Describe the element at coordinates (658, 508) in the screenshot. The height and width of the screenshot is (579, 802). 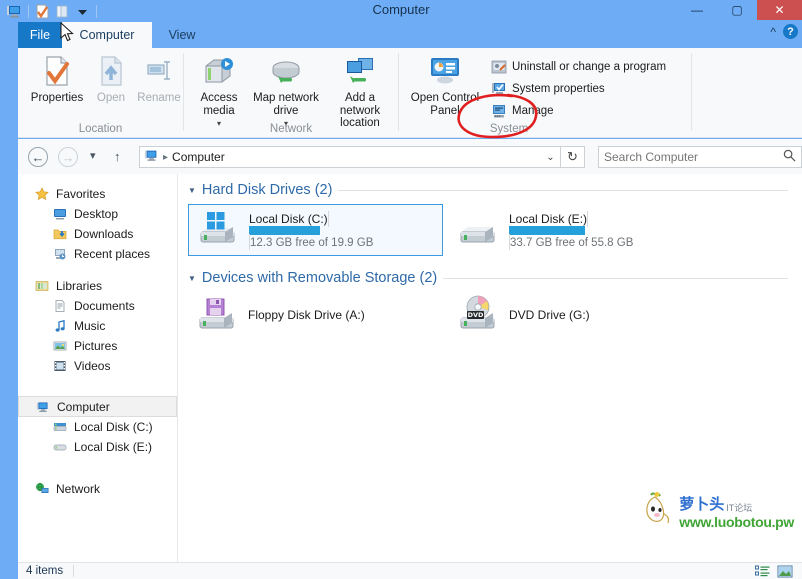
I see `mascot-icon` at that location.